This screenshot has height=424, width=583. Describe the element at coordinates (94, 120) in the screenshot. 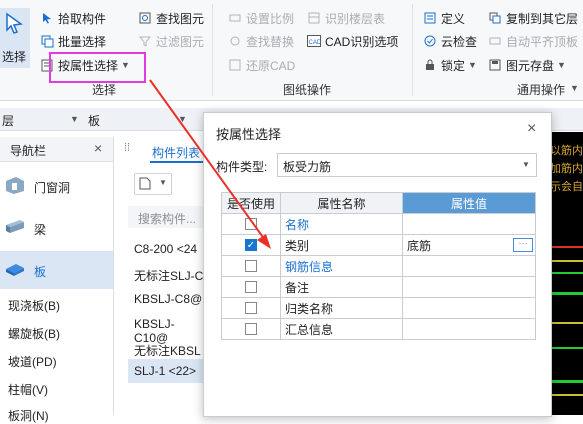

I see `type-label: 板` at that location.